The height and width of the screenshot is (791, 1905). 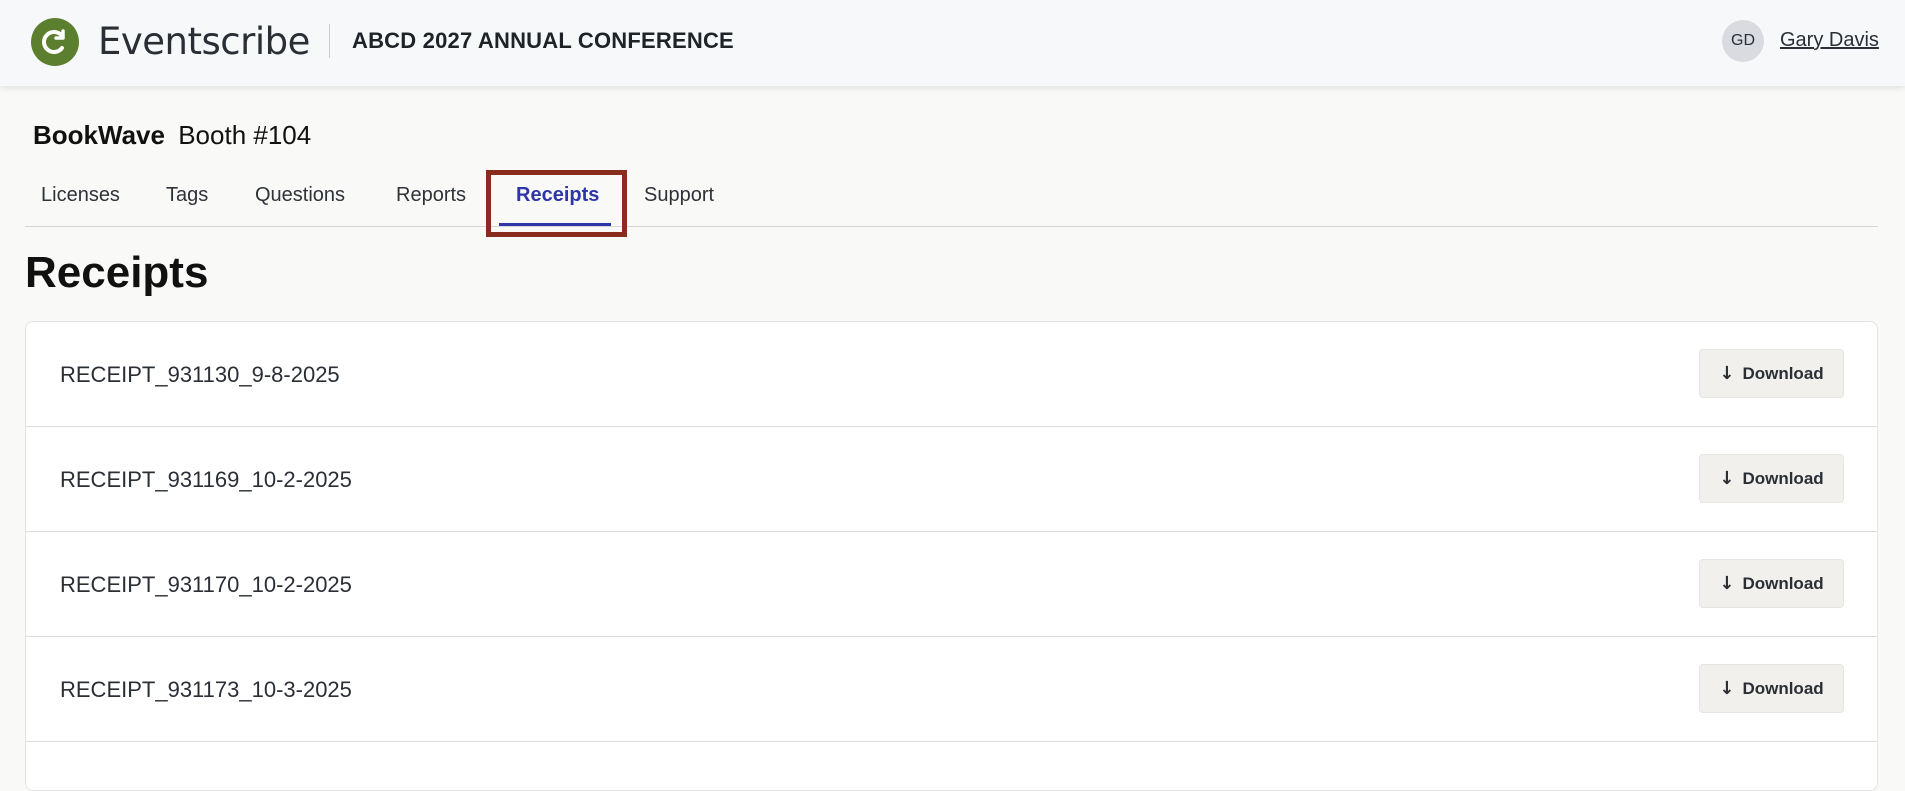 What do you see at coordinates (80, 195) in the screenshot?
I see `tab-licenses: Licenses` at bounding box center [80, 195].